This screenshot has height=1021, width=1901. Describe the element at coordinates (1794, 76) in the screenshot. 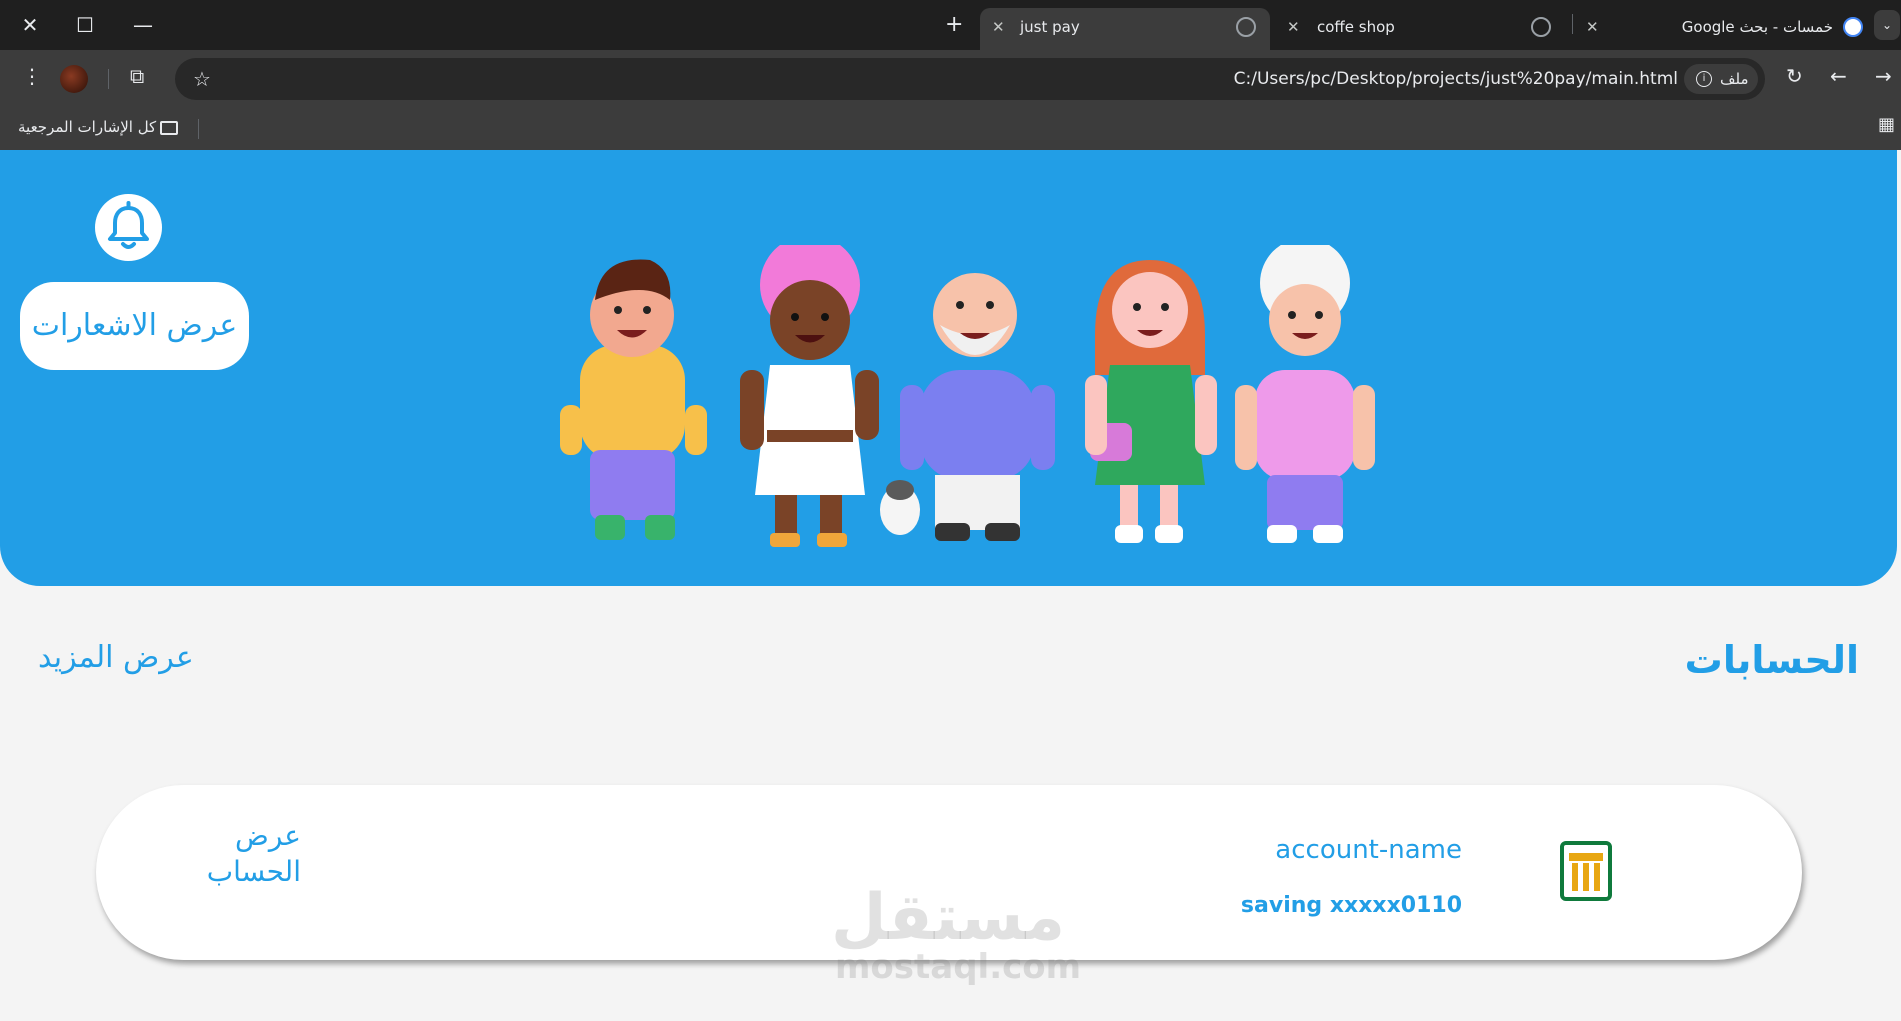

I see `reload-icon: ↻` at that location.